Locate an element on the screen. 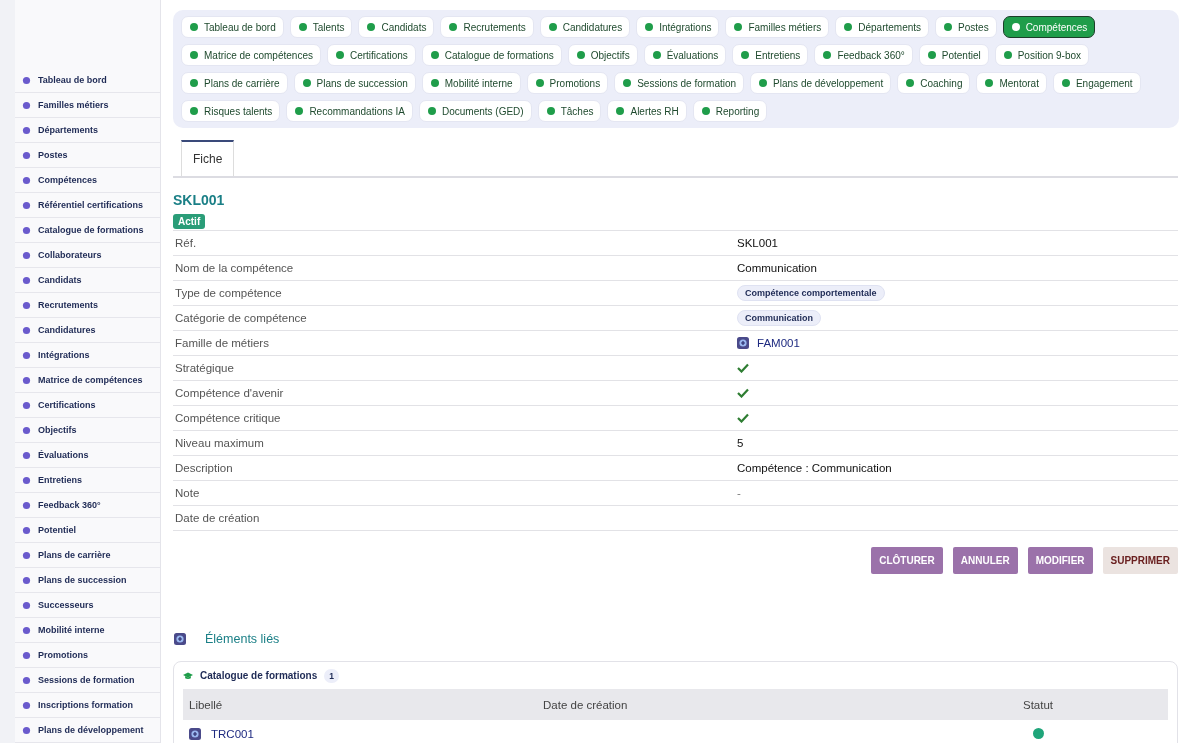  module-tab: Évaluations is located at coordinates (685, 55).